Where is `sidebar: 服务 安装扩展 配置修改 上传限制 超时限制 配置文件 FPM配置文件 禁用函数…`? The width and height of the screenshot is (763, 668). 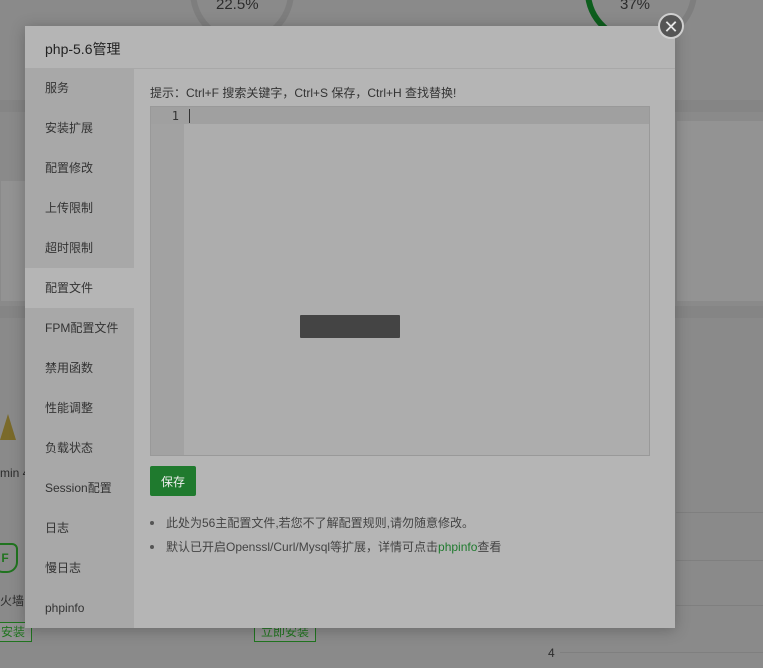
sidebar: 服务 安装扩展 配置修改 上传限制 超时限制 配置文件 FPM配置文件 禁用函数… is located at coordinates (79, 348).